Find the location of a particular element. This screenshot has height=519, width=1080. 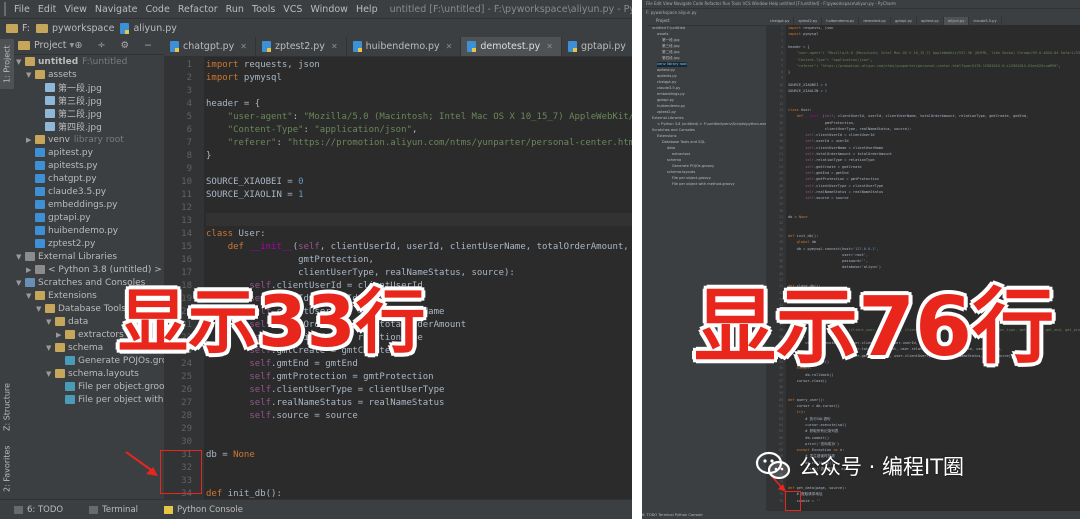

tree-item-small: schema is located at coordinates (674, 160).